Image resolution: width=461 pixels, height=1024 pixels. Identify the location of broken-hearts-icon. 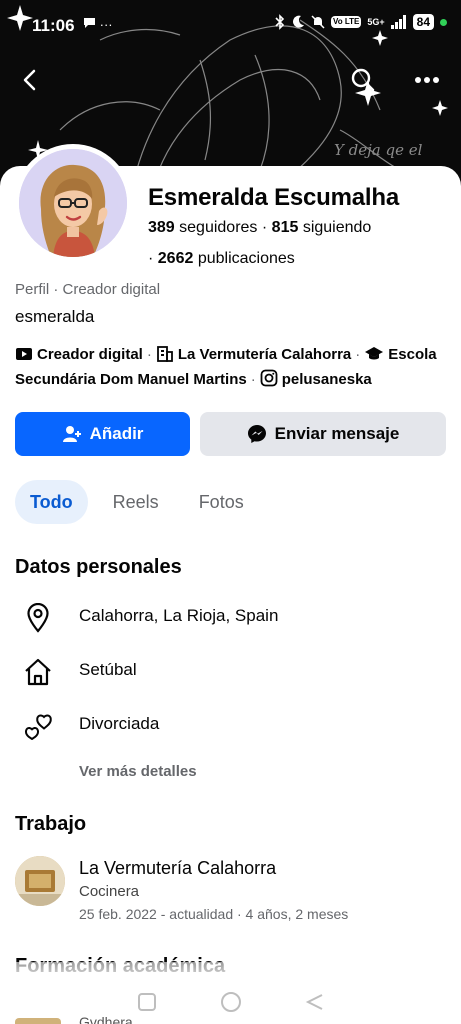
(38, 726).